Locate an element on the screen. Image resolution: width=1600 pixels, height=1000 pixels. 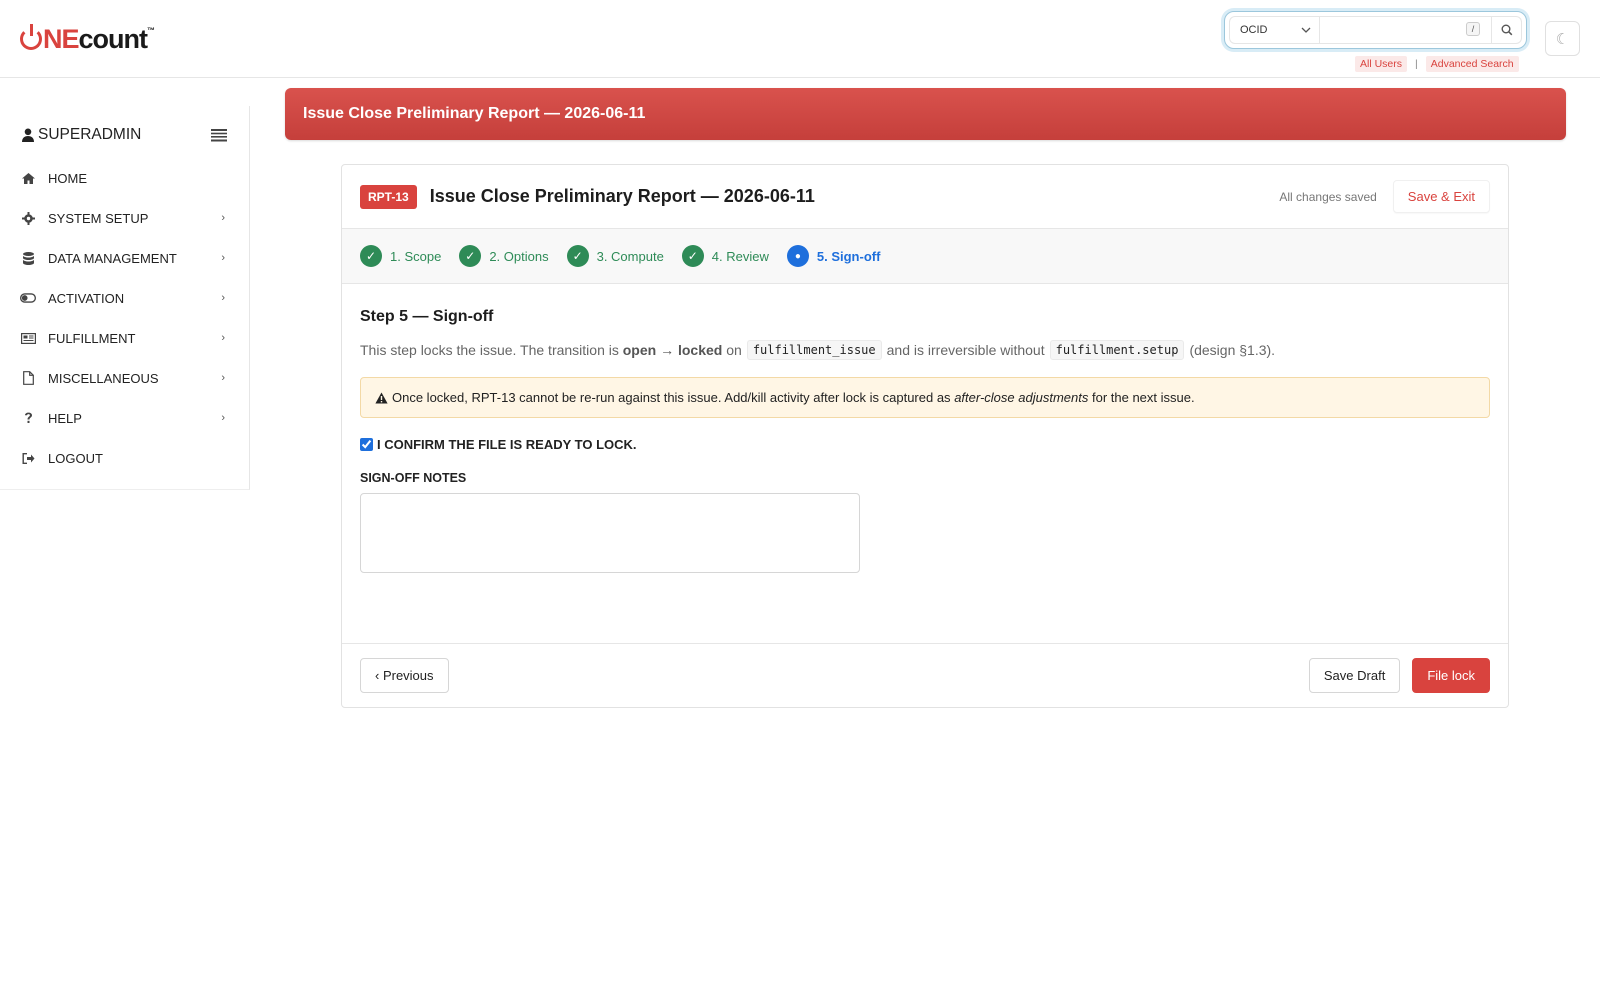
sidebar-item-label: ACTIVATION is located at coordinates (86, 298).